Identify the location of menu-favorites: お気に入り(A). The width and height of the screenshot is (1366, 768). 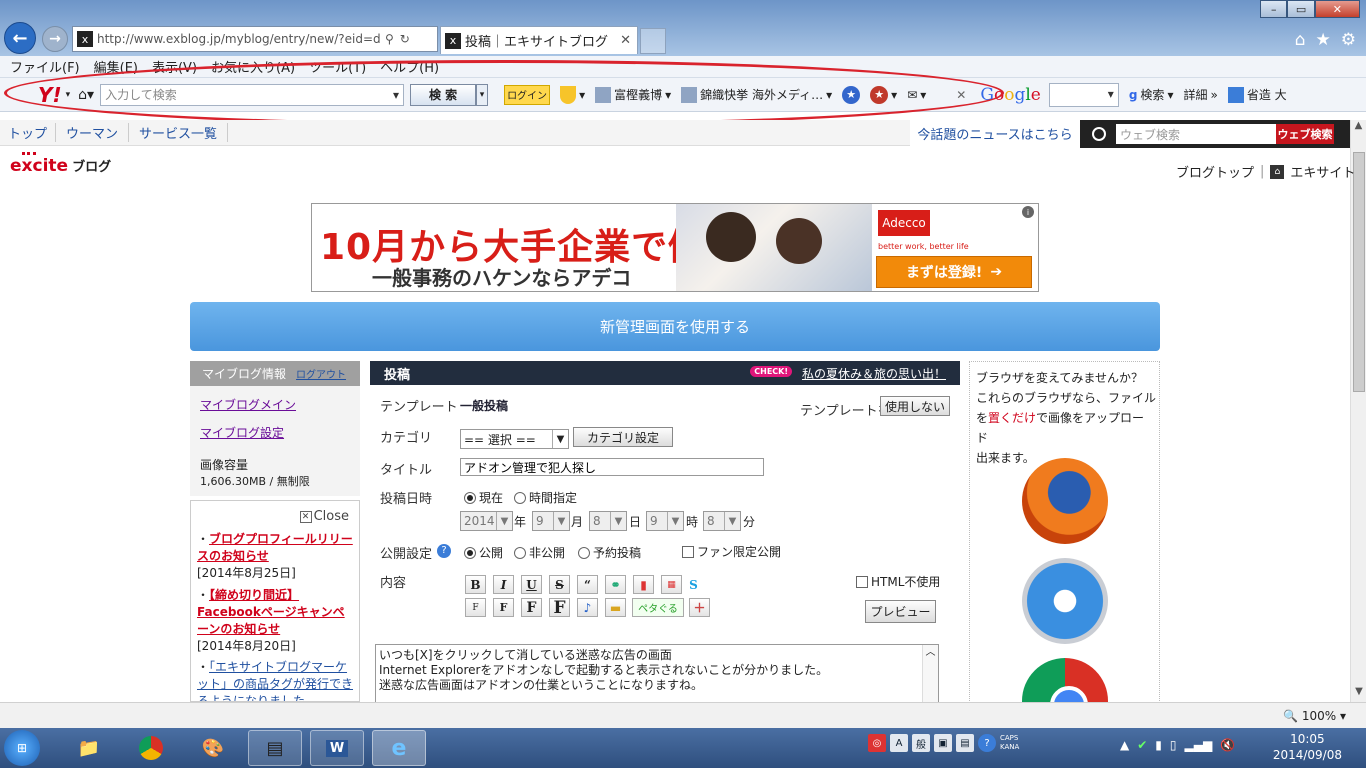
(253, 66).